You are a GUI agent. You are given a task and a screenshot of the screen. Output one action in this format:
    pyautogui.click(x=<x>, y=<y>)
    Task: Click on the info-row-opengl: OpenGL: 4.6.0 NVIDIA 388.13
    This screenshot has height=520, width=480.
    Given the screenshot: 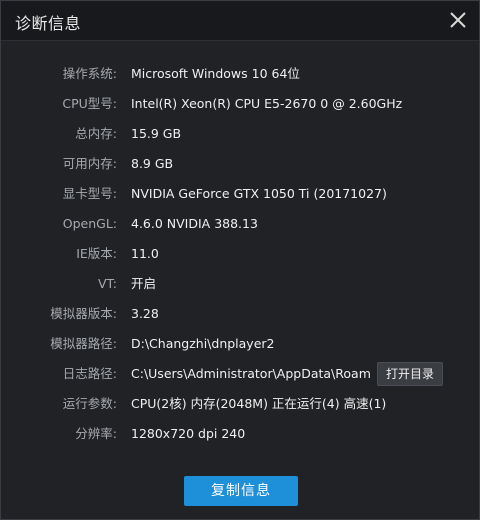 What is the action you would take?
    pyautogui.click(x=240, y=224)
    